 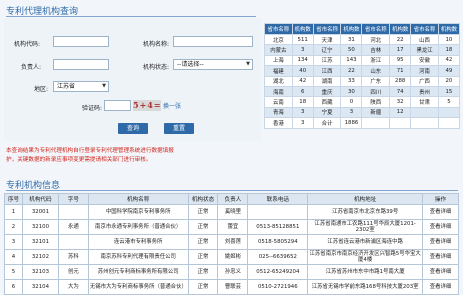 I want to click on table-cell: 95, so click(x=400, y=60).